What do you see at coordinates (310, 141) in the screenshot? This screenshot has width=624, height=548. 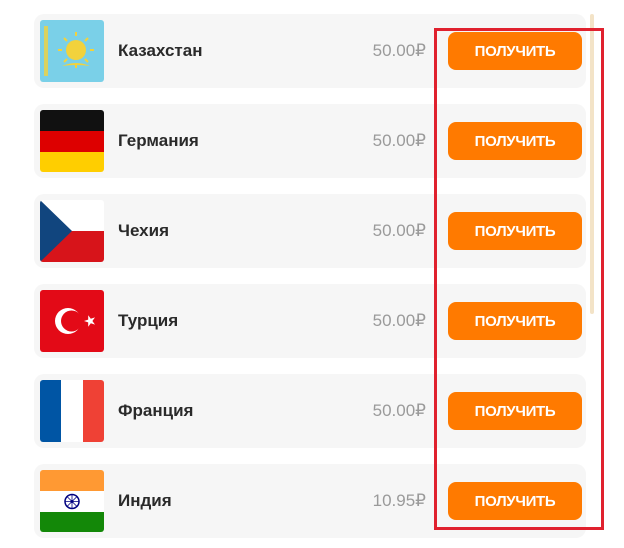 I see `list-item: Германия 50.00₽ ПОЛУЧИТЬ` at bounding box center [310, 141].